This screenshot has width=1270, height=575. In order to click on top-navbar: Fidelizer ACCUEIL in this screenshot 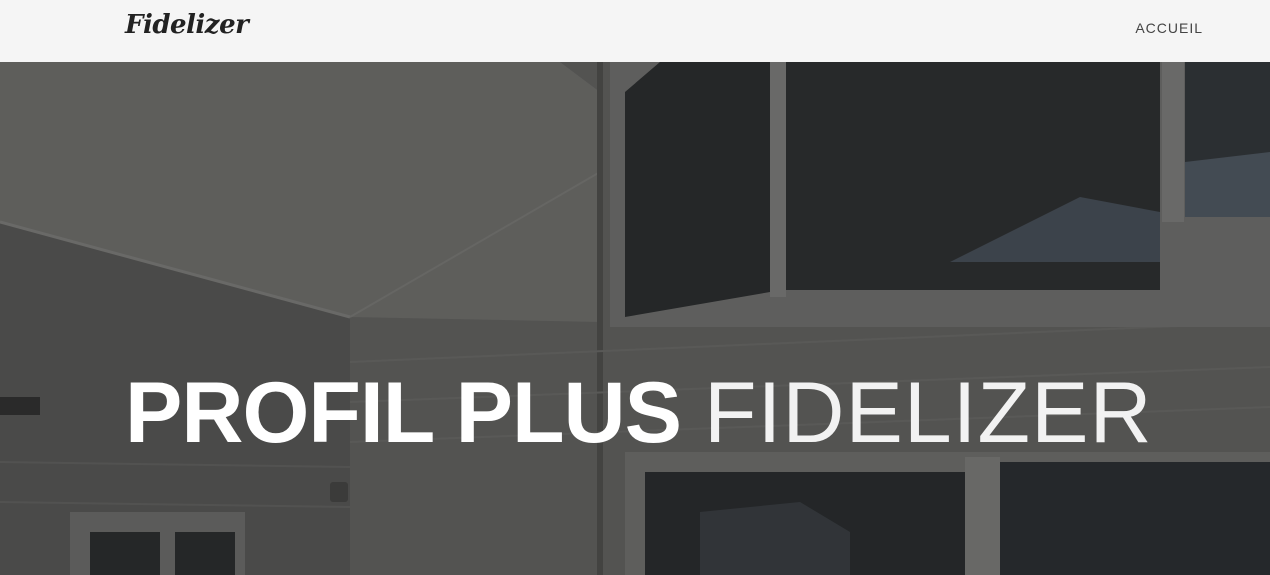, I will do `click(635, 31)`.